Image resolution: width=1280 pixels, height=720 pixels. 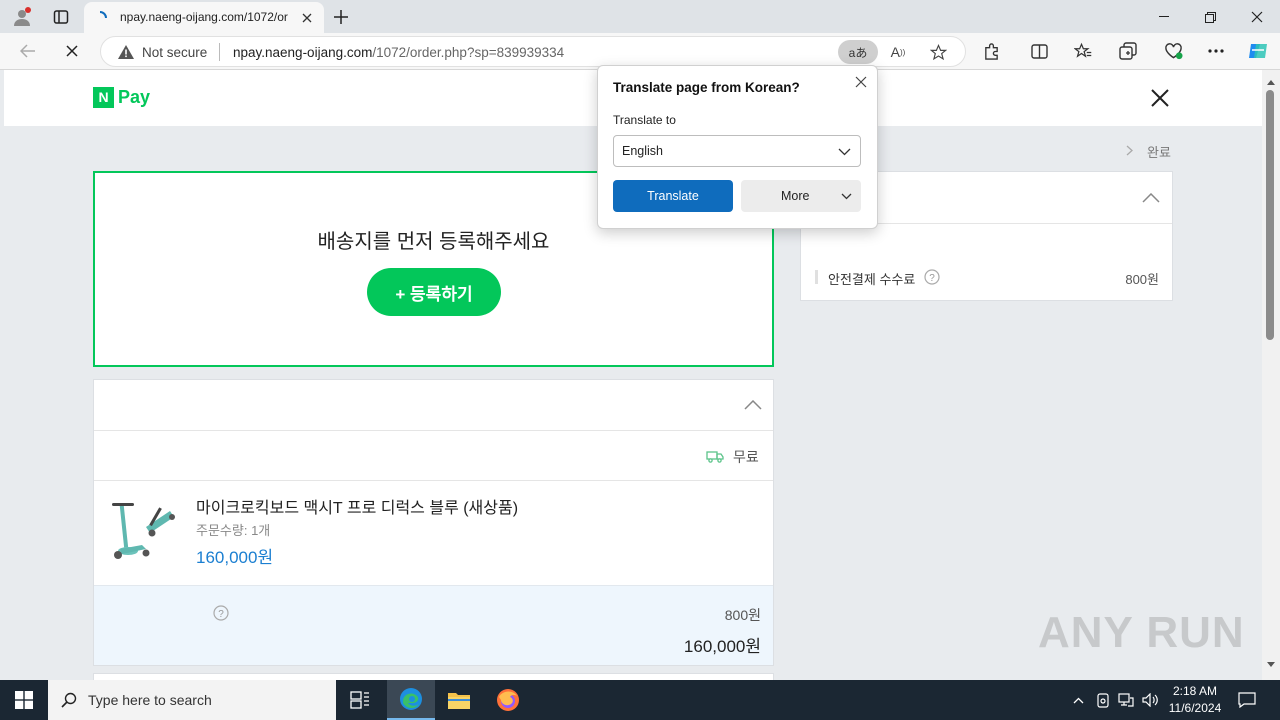 I want to click on translate-badge-label: aあ, so click(x=858, y=52).